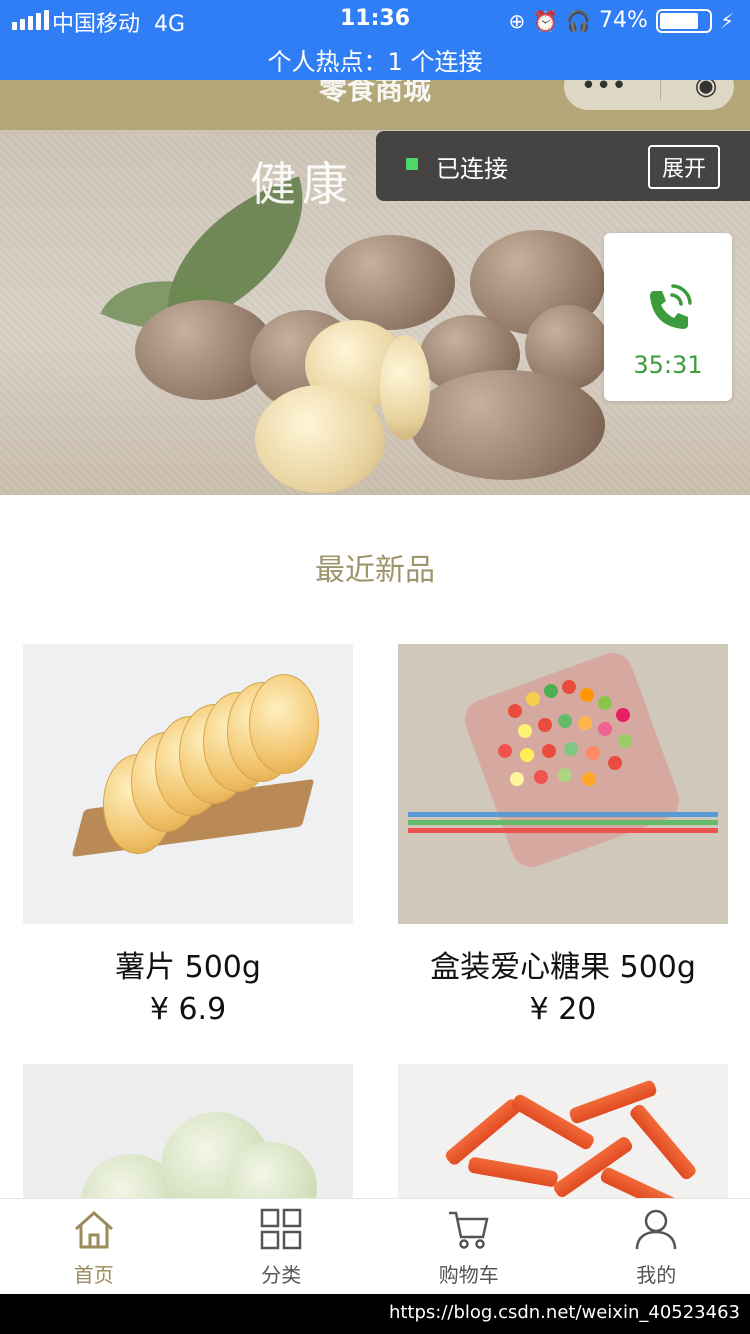 The width and height of the screenshot is (750, 1334). Describe the element at coordinates (671, 306) in the screenshot. I see `phone-call-icon` at that location.